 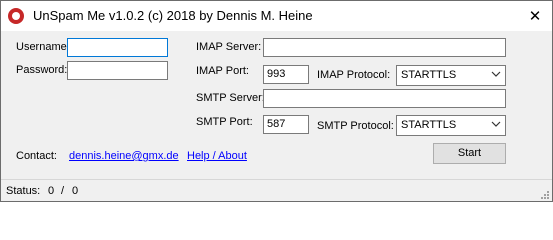 I want to click on status-current-count: 0, so click(x=51, y=191).